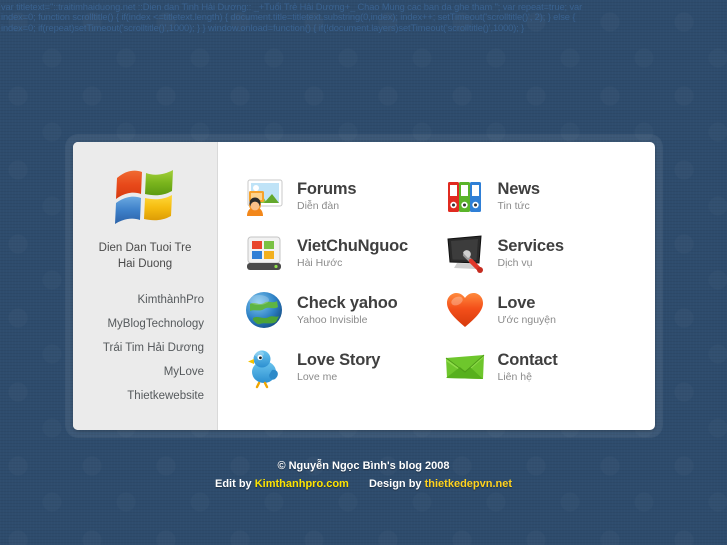 The height and width of the screenshot is (545, 727). I want to click on windows-logo-icon, so click(144, 197).